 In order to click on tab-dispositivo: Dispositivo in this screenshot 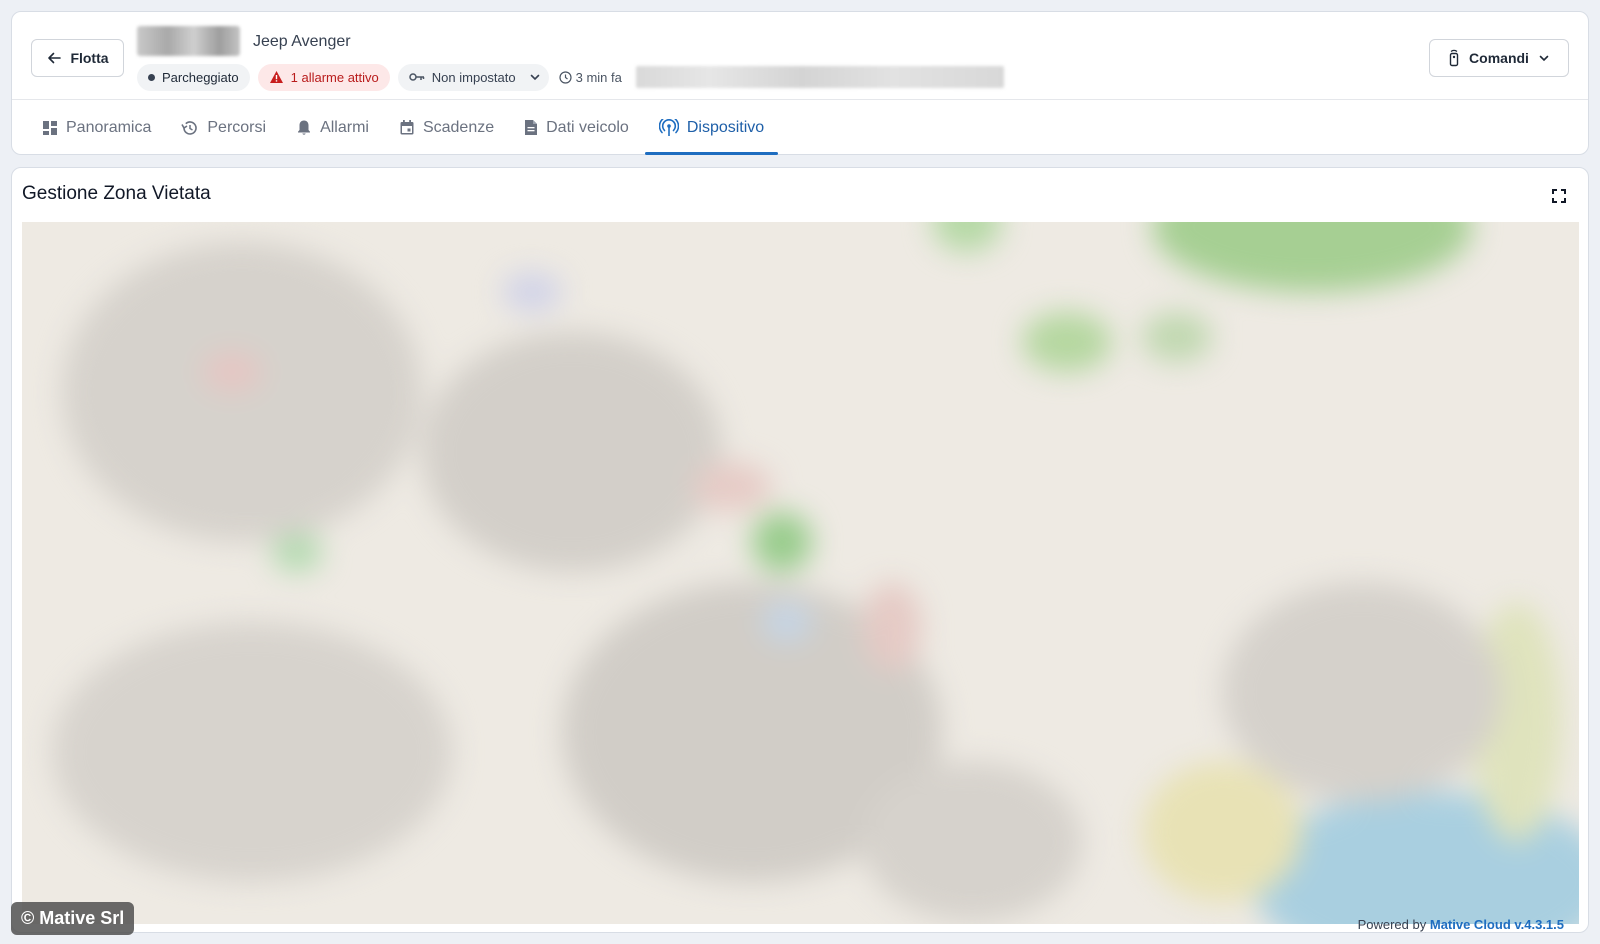, I will do `click(711, 127)`.